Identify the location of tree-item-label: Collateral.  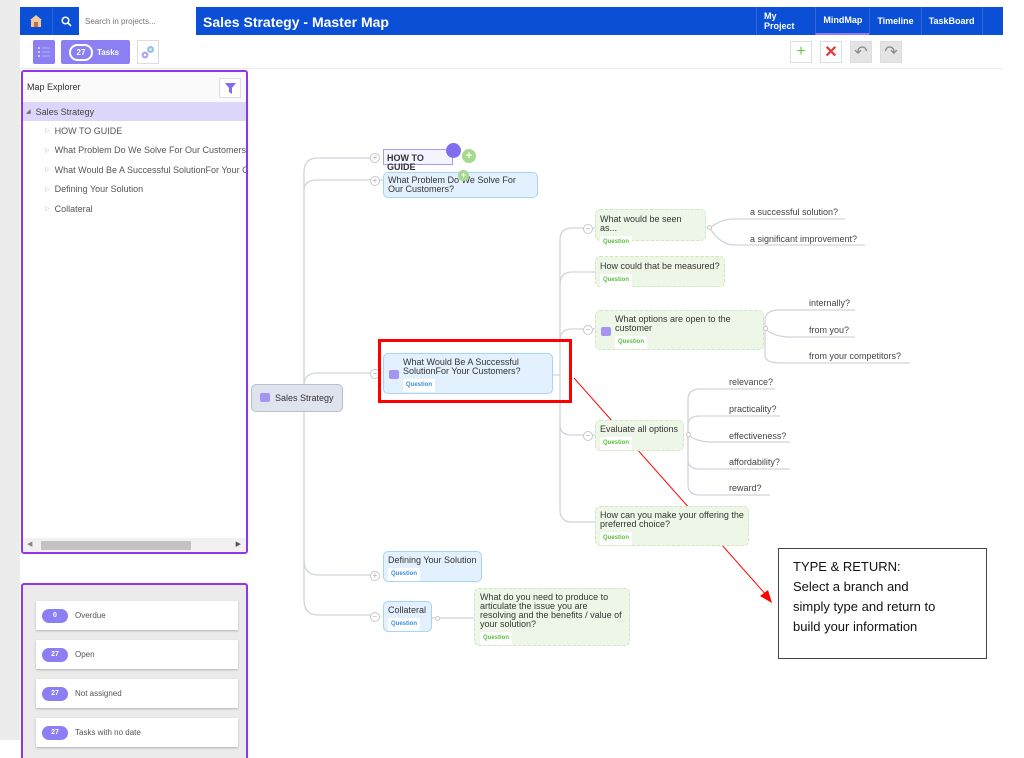
(73, 208).